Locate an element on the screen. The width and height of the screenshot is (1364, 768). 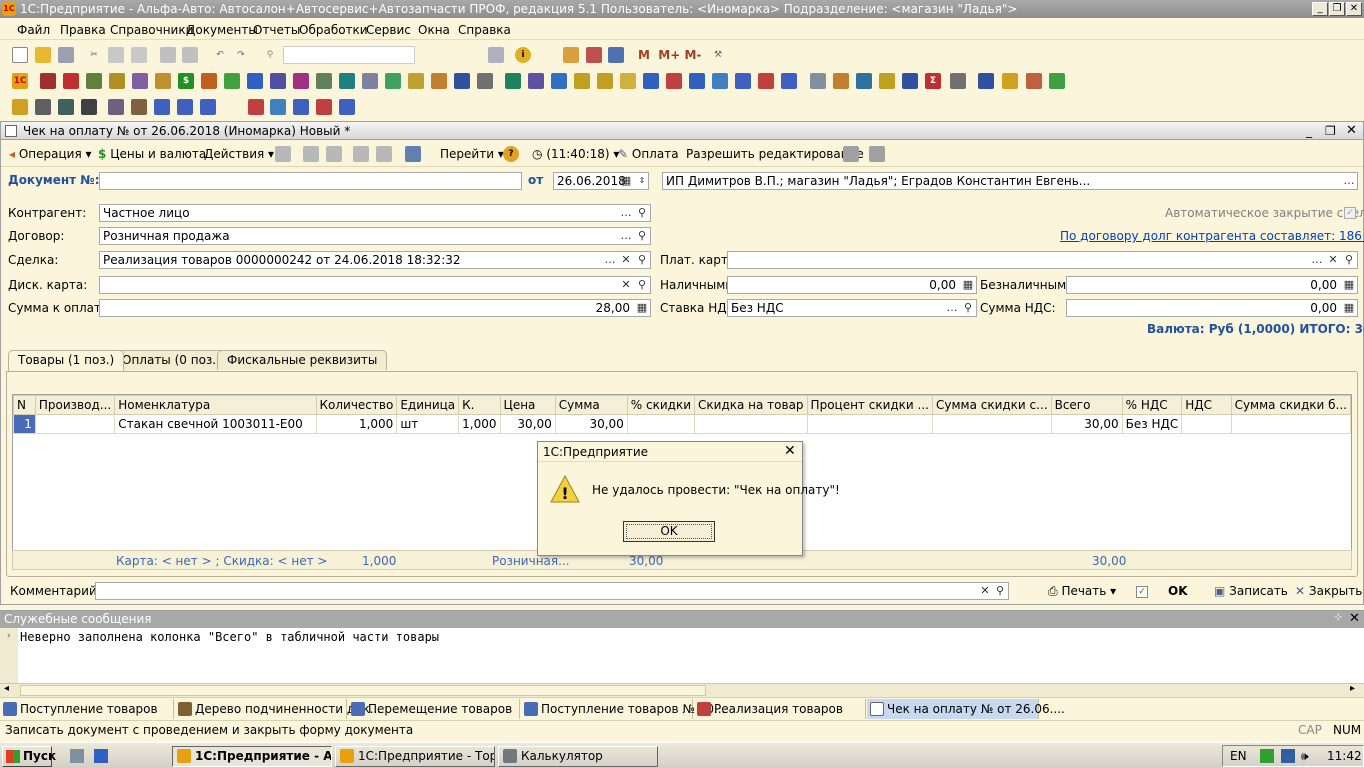
column-header: Всего is located at coordinates (1086, 405).